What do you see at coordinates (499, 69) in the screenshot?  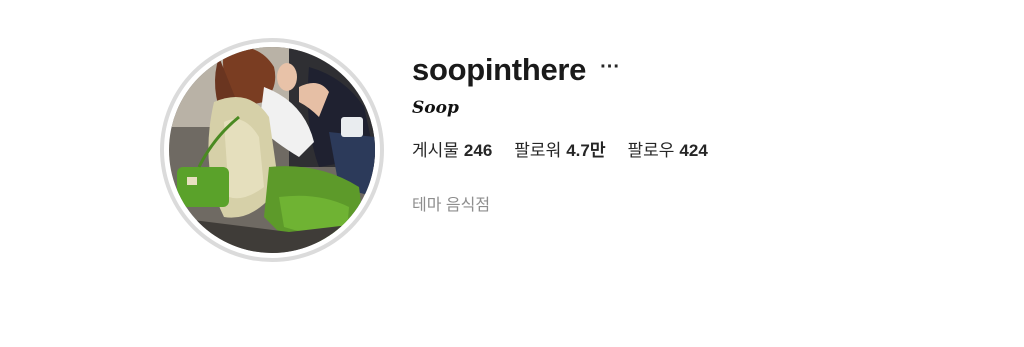 I see `username: soopinthere` at bounding box center [499, 69].